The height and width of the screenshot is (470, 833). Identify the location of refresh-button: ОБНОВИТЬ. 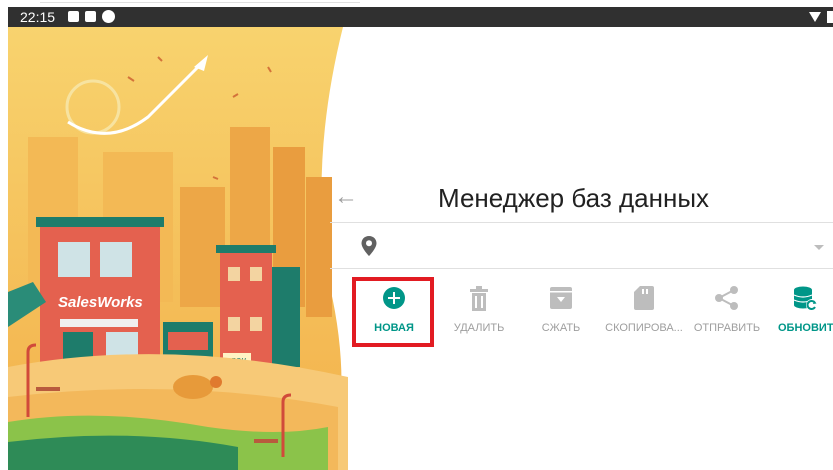
(805, 315).